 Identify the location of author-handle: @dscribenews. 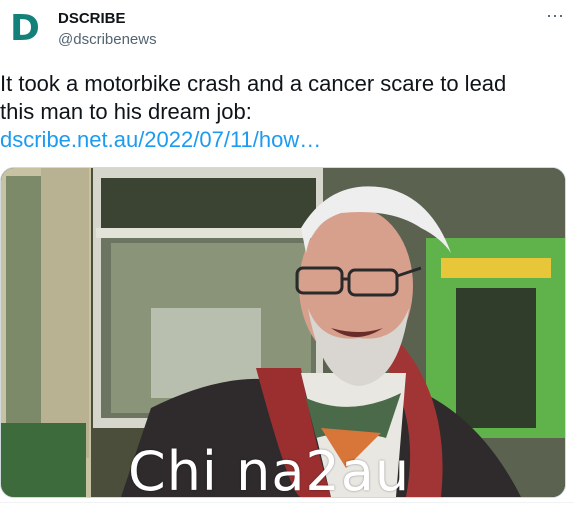
(107, 39).